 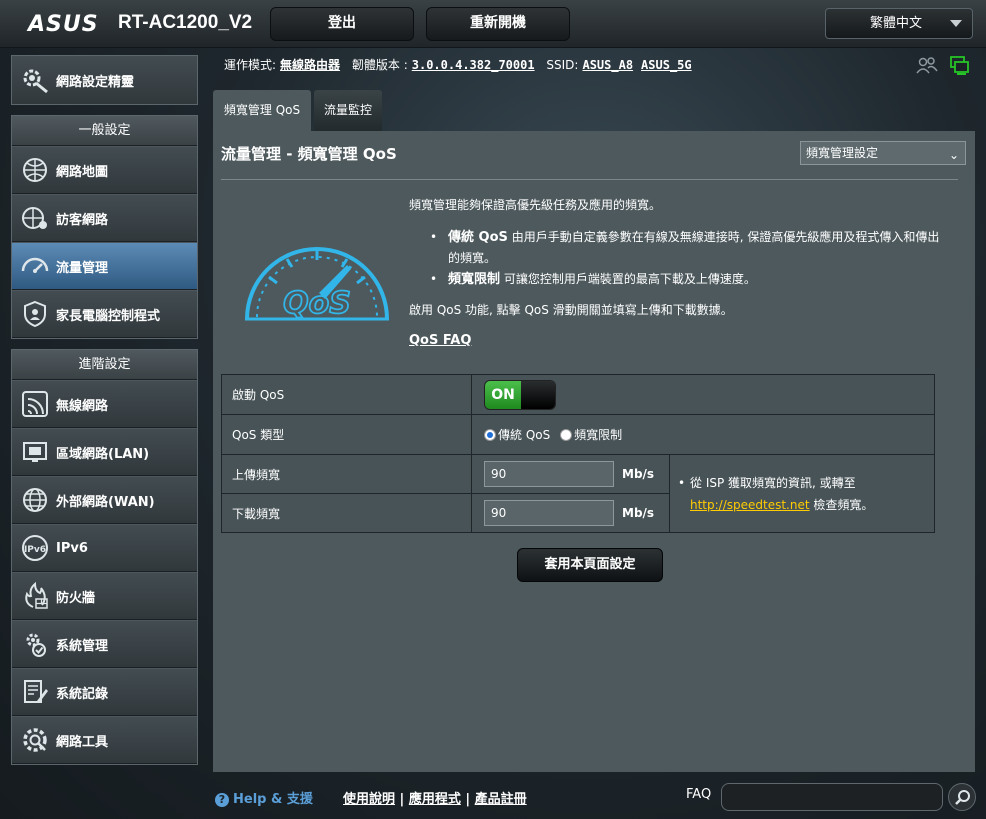 I want to click on sidebar-general-box: 一般設定 網路地圖 訪客網路 流量管理 家長電腦控制程式, so click(x=104, y=227).